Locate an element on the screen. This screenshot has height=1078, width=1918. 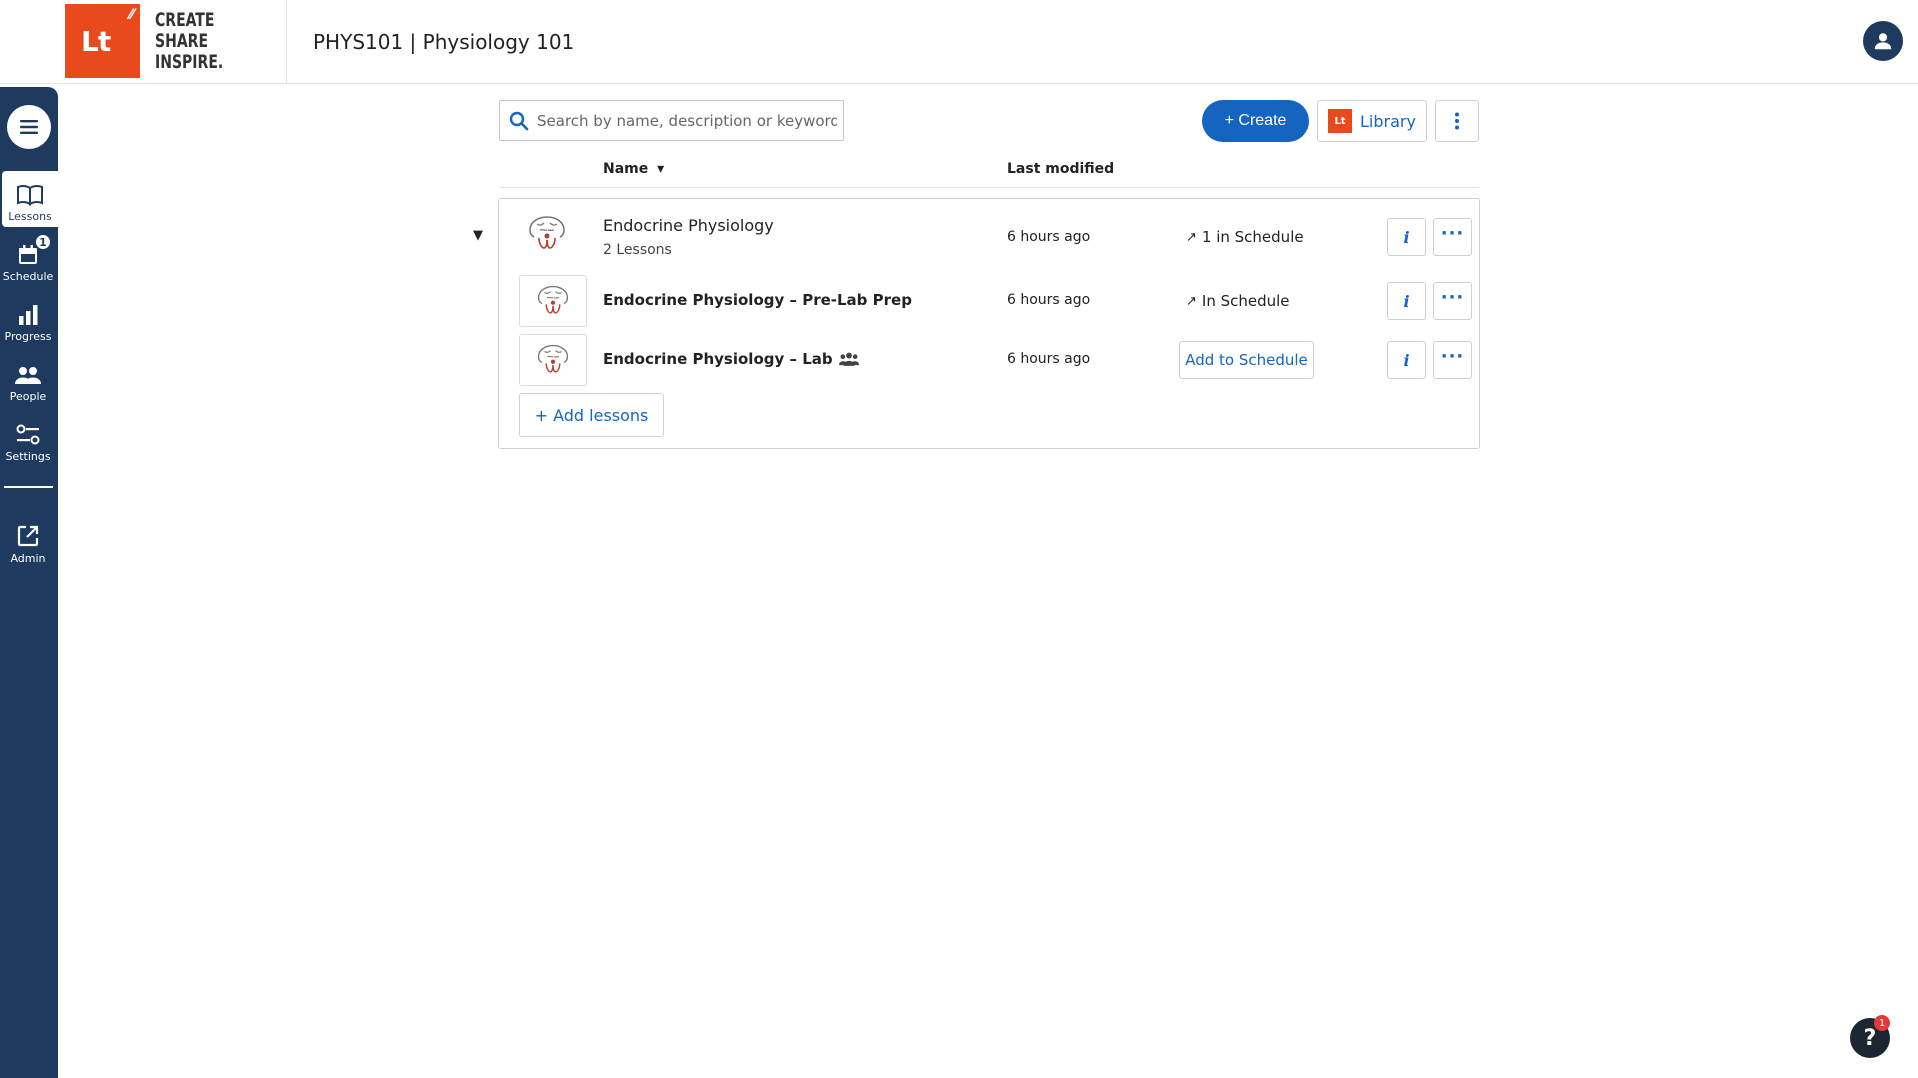
vertical-dots-icon is located at coordinates (1457, 121).